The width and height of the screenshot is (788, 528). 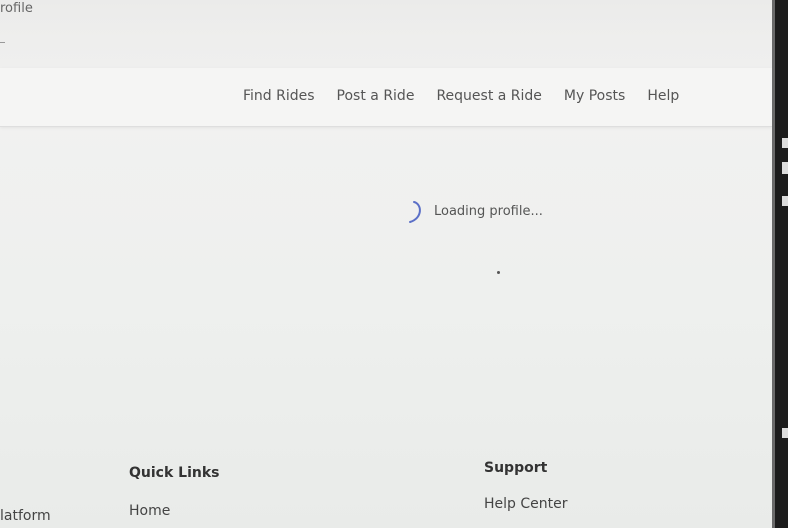 I want to click on loading-spinner-icon, so click(x=416, y=211).